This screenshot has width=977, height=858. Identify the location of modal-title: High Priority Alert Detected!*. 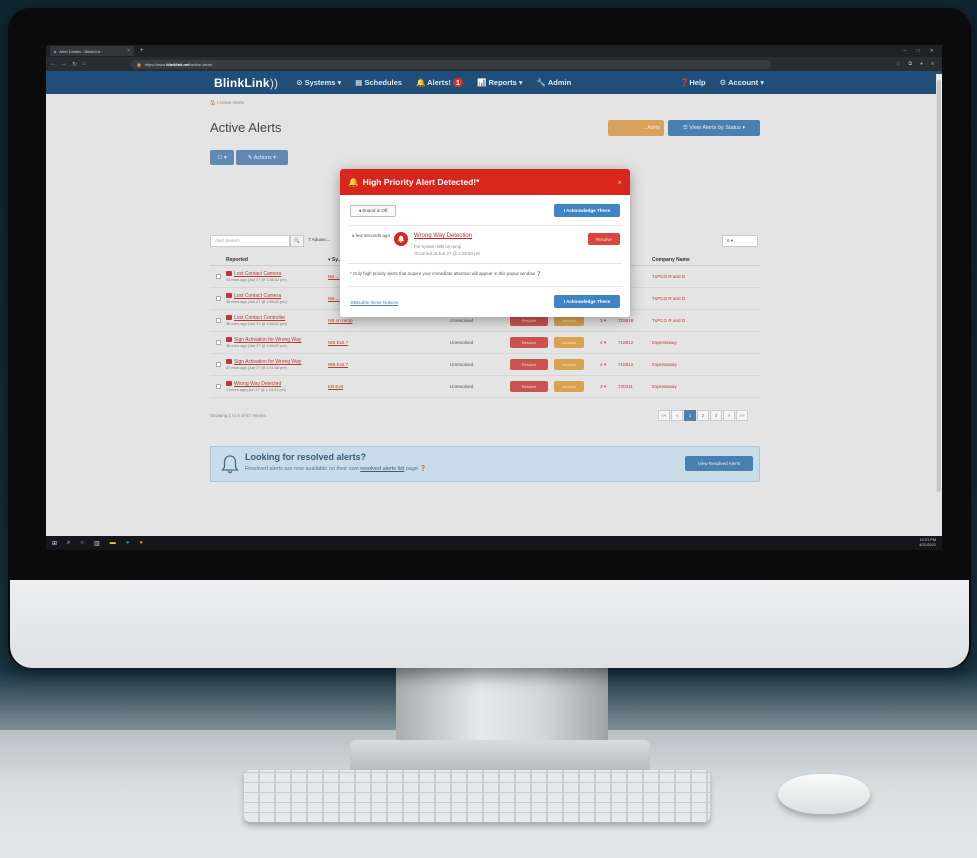
(421, 182).